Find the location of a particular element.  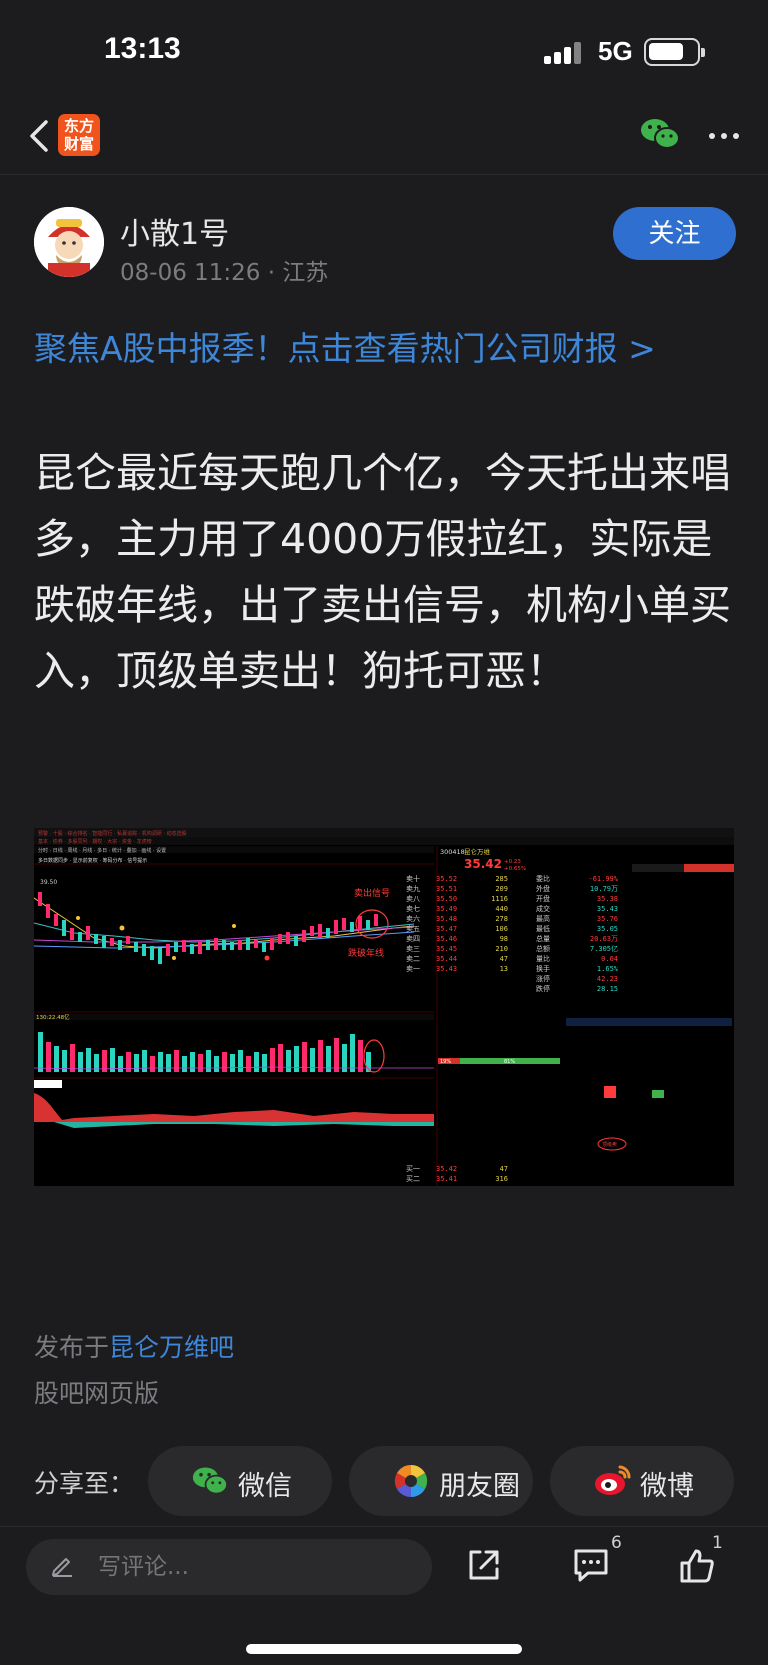

share-row: 分享至： 微信 朋友圈 微博 is located at coordinates (384, 1481).